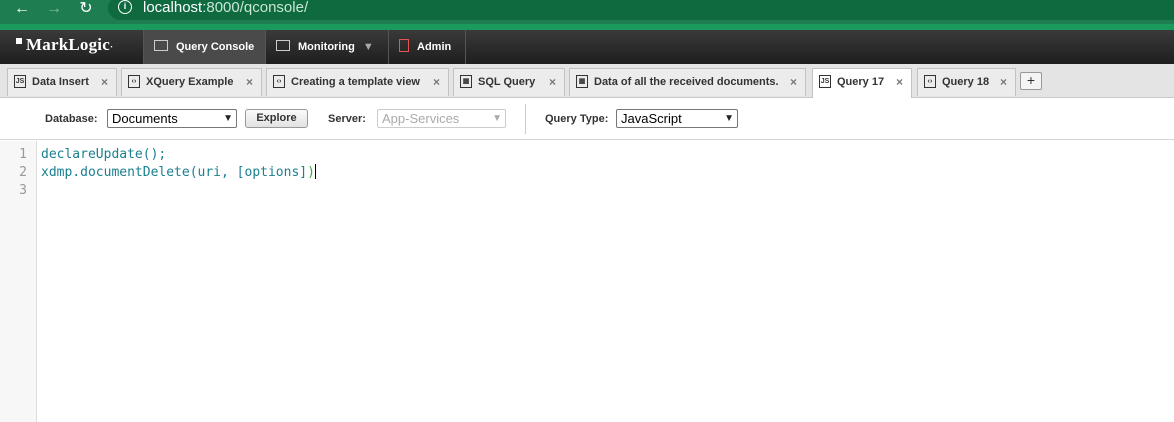 This screenshot has height=422, width=1174. I want to click on marklogic-logo: MarkLogic·, so click(64, 45).